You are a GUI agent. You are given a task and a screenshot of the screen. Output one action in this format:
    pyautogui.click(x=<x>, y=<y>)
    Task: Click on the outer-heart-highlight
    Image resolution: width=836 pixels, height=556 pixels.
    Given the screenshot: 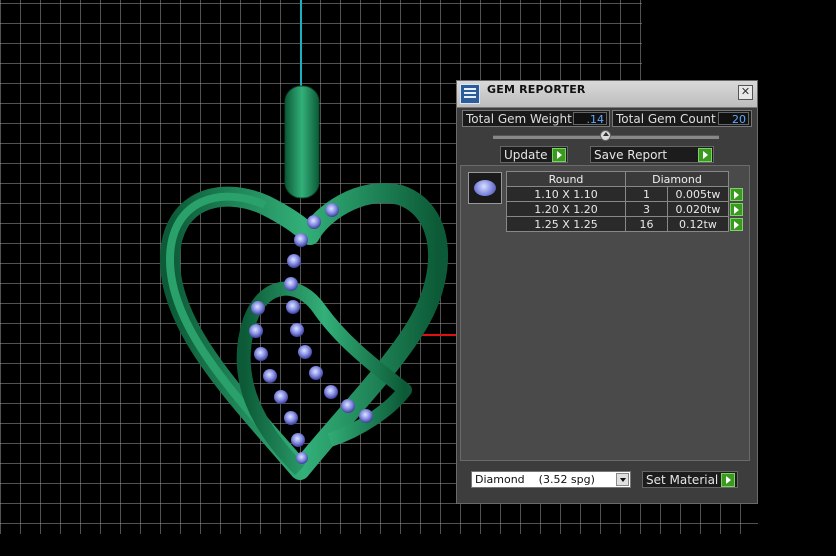 What is the action you would take?
    pyautogui.click(x=234, y=332)
    